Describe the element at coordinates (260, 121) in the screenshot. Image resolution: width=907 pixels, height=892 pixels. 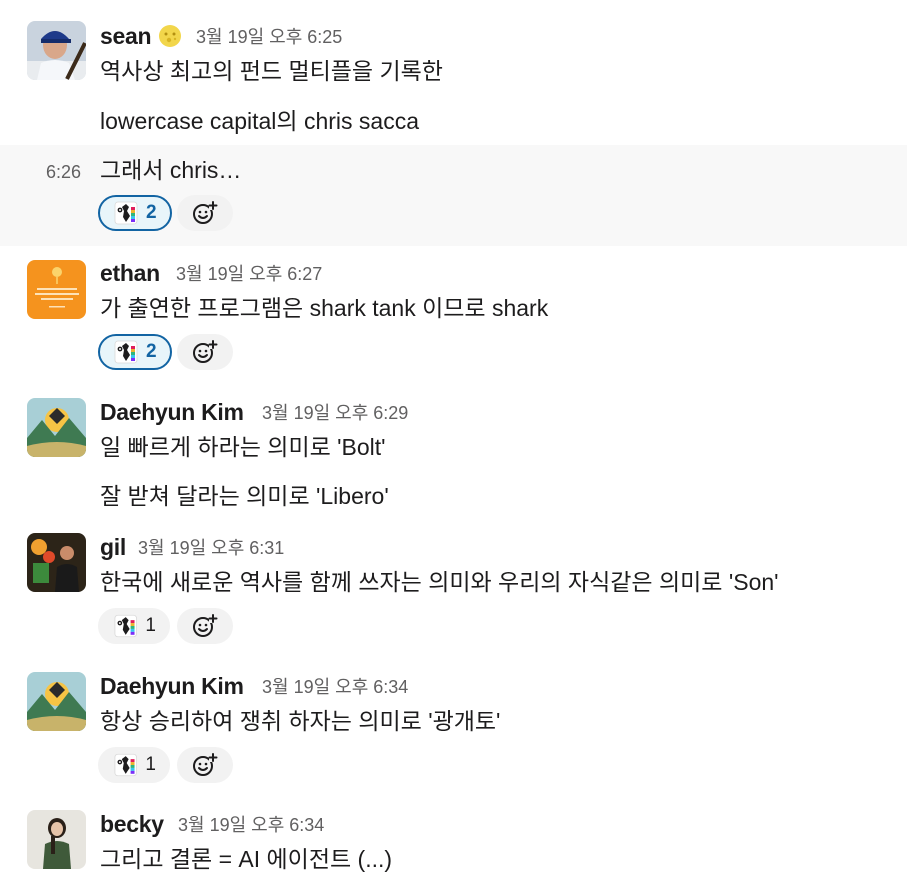
I see `message-text: lowercase capital의 chris sacca` at that location.